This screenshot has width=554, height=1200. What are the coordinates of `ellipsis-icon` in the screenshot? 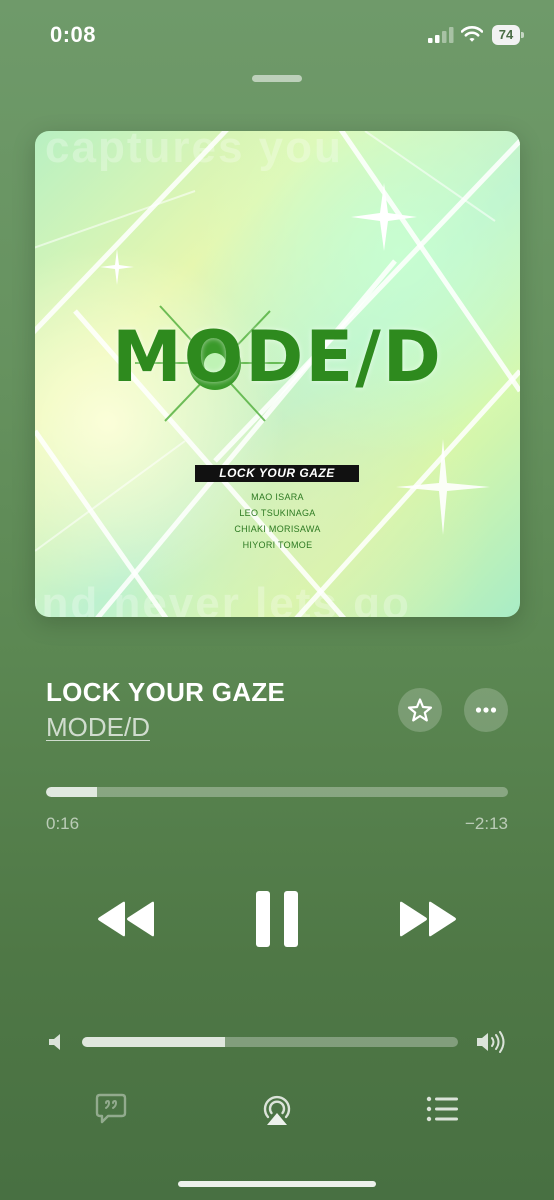 It's located at (486, 710).